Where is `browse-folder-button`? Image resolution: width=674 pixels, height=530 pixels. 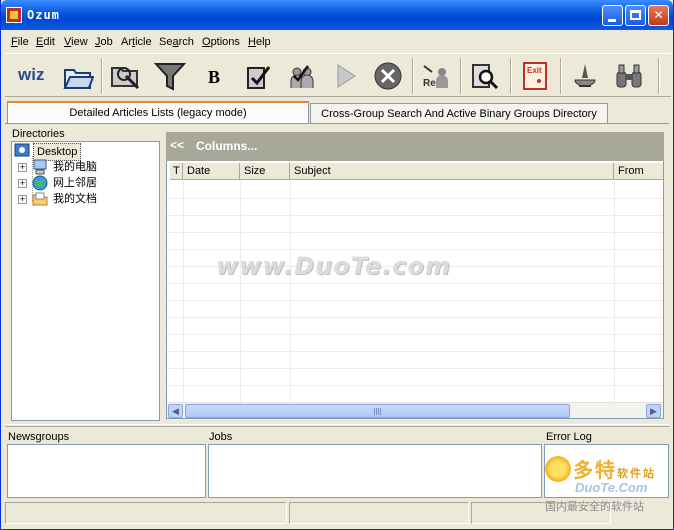 browse-folder-button is located at coordinates (126, 76).